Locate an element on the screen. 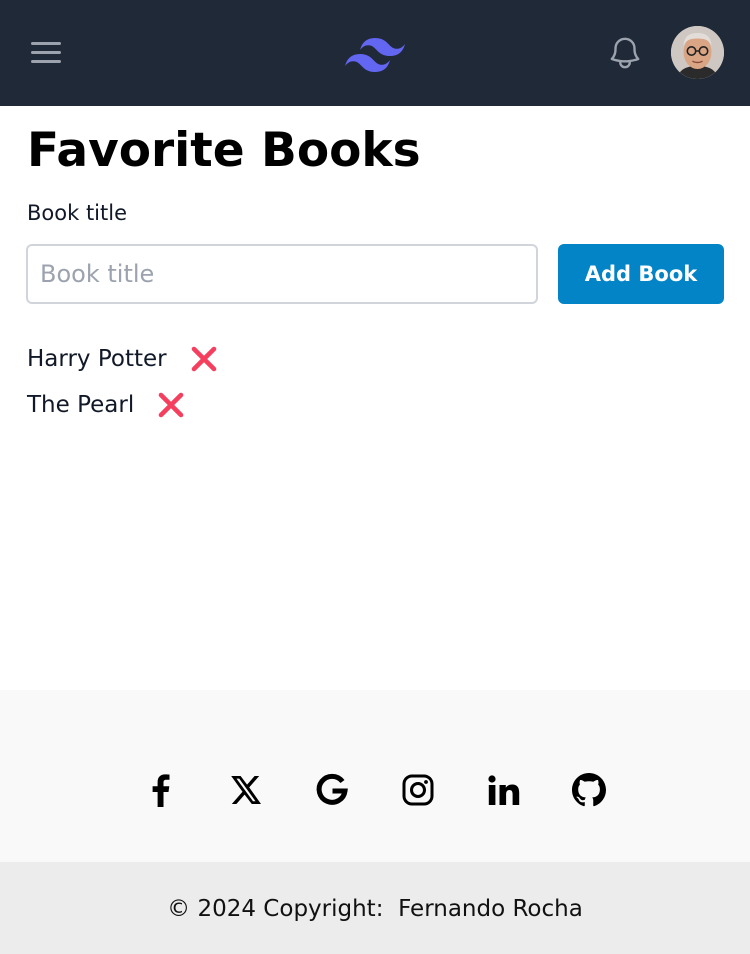 The height and width of the screenshot is (954, 750). copyright-owner: Fernando Rocha is located at coordinates (490, 909).